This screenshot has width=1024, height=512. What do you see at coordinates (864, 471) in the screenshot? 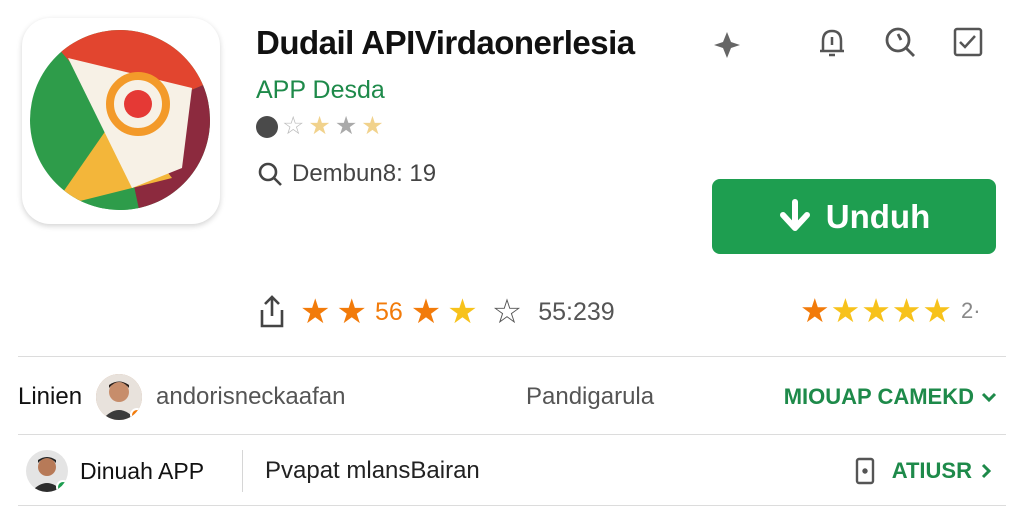
I see `phone-icon` at bounding box center [864, 471].